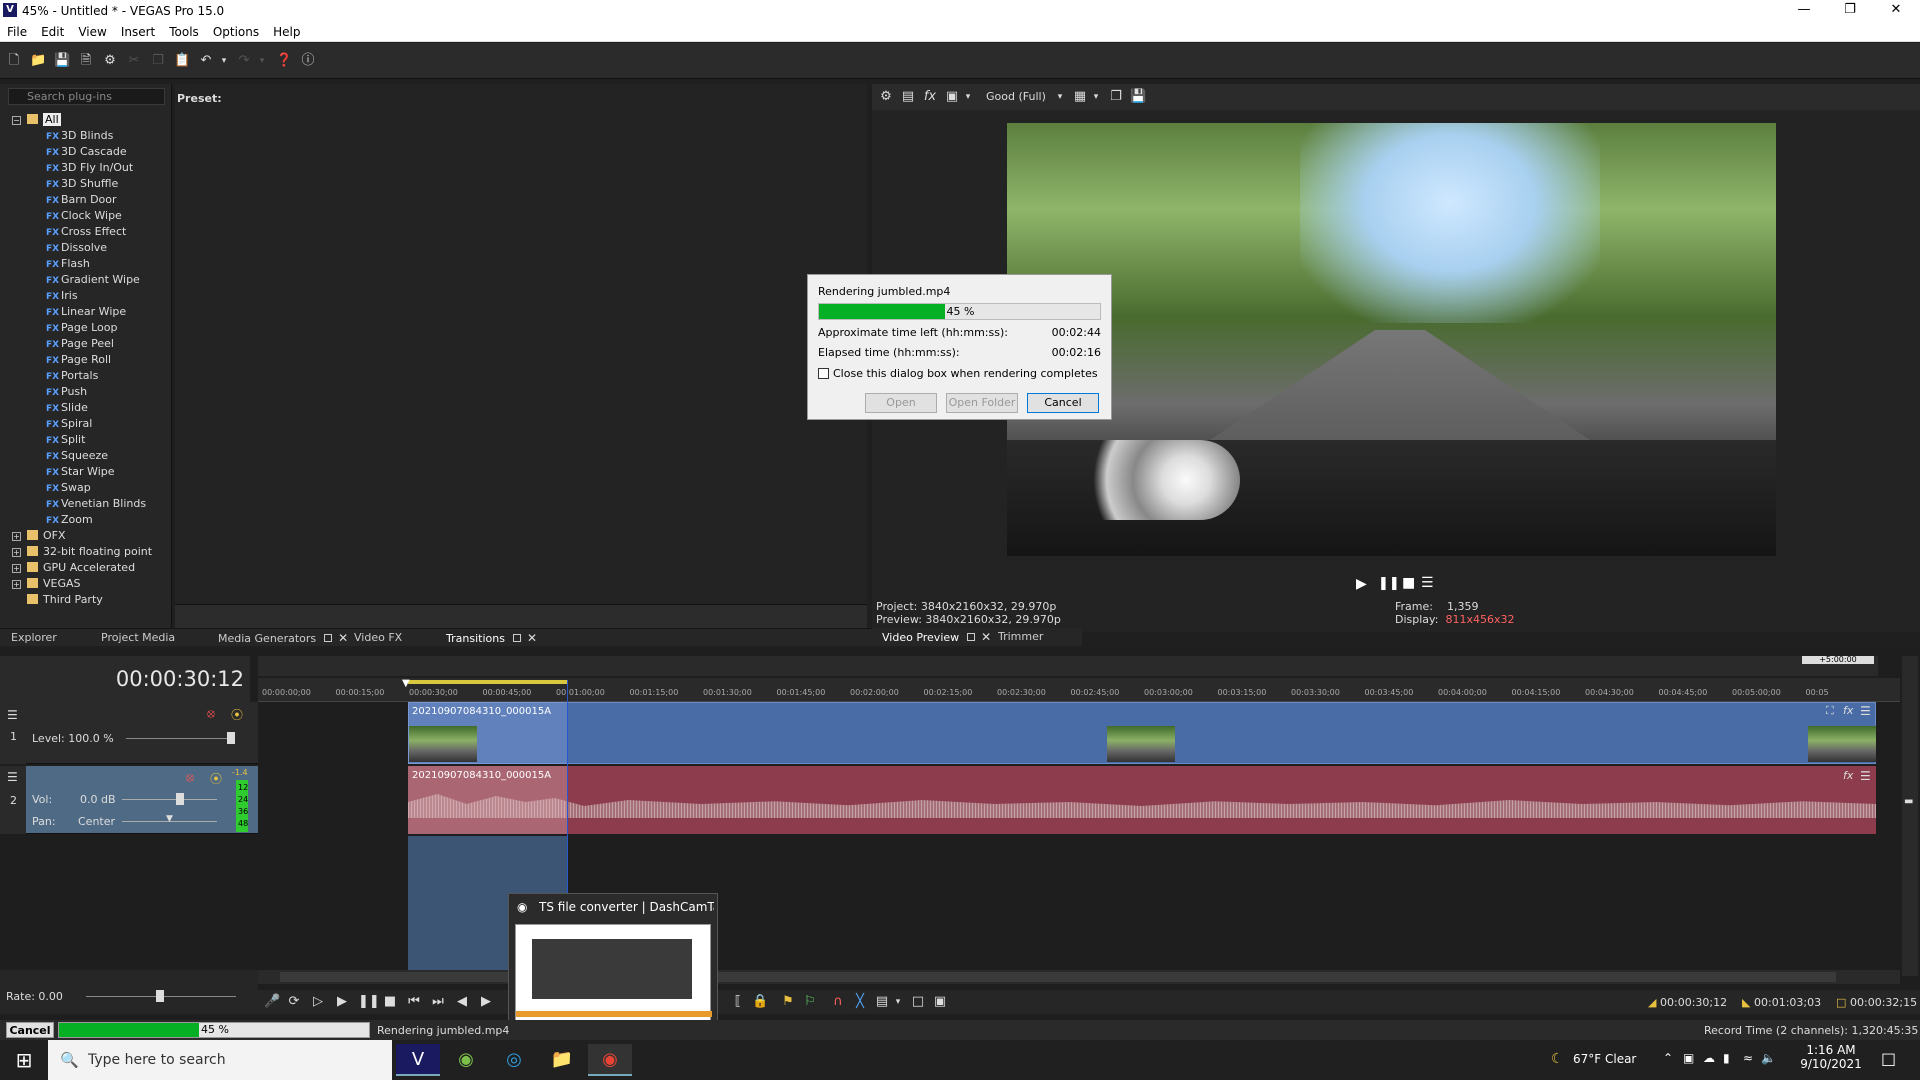  I want to click on restore-button: ❐, so click(1850, 11).